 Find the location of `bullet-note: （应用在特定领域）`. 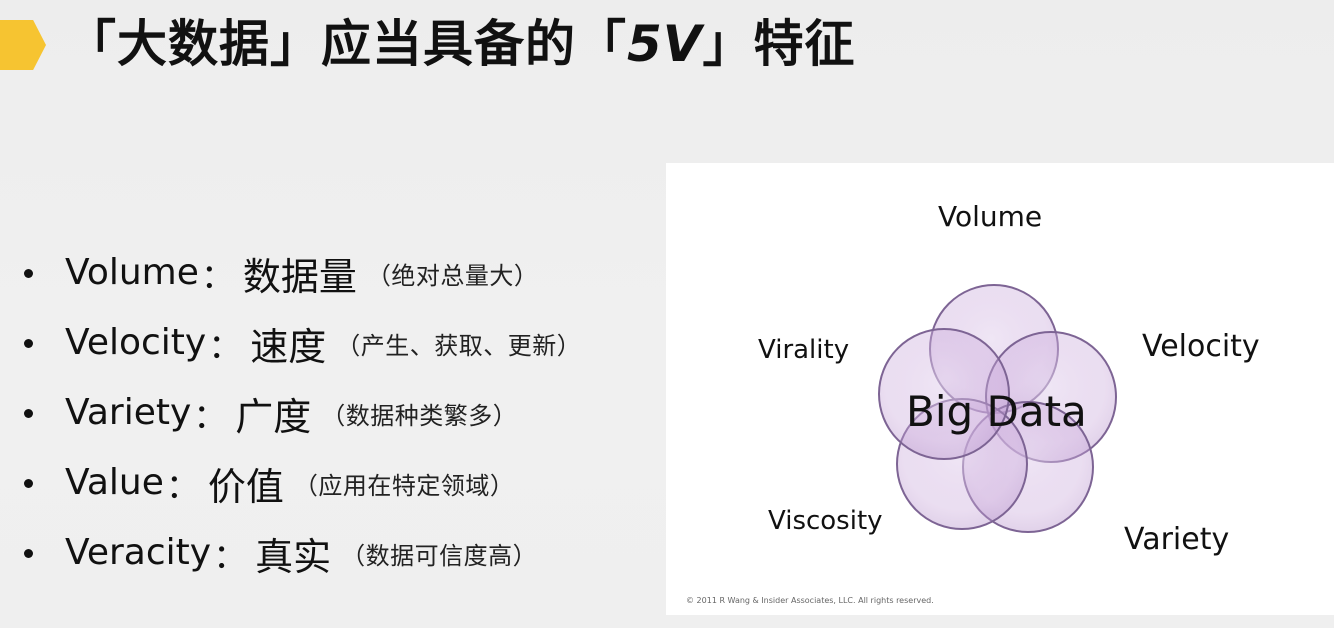

bullet-note: （应用在特定领域） is located at coordinates (404, 485).